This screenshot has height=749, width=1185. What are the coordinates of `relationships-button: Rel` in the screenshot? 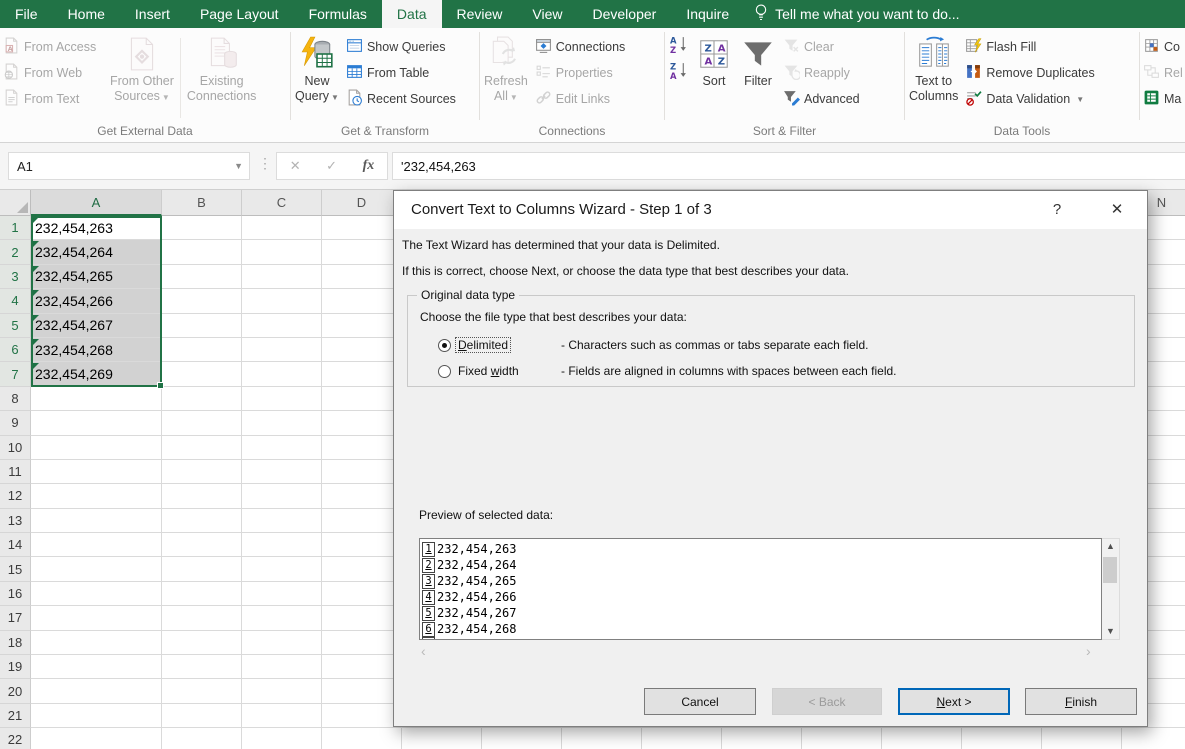 It's located at (1162, 73).